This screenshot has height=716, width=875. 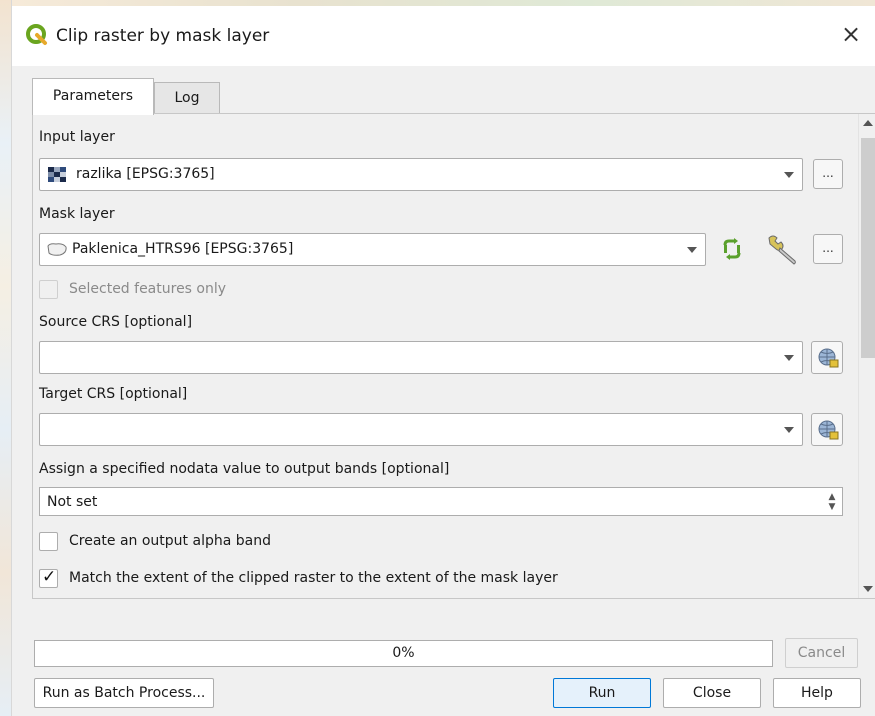 I want to click on mask-layer-combobox: Paklenica_HTRS96 [EPSG:3765], so click(x=372, y=249).